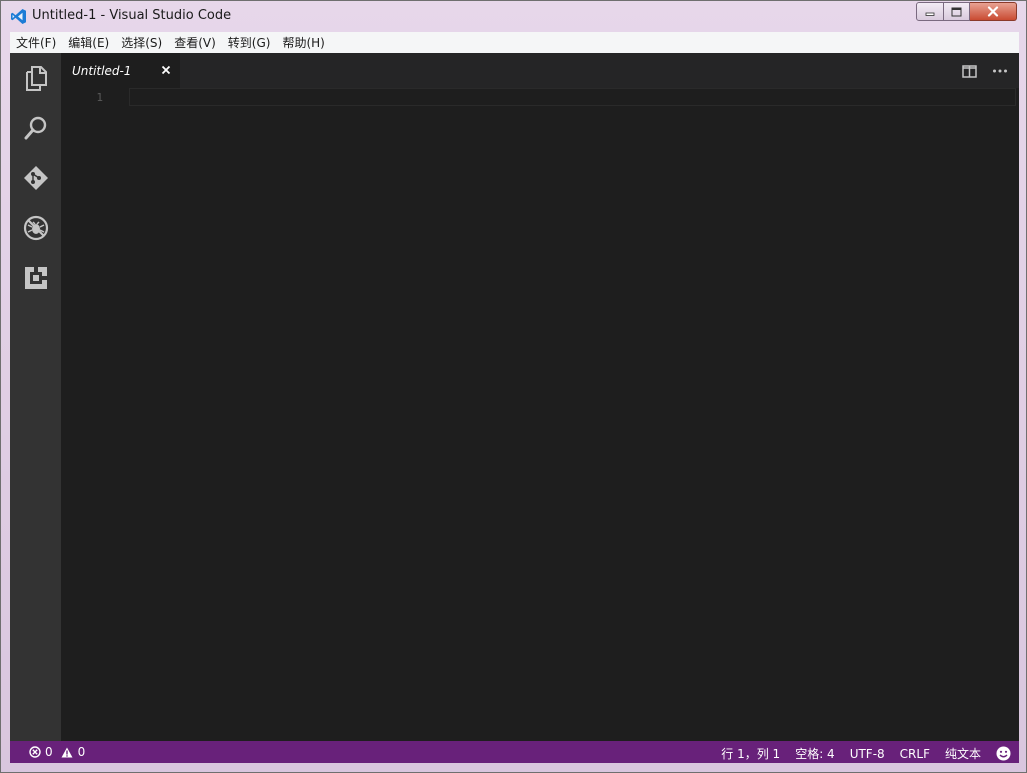 This screenshot has width=1027, height=773. What do you see at coordinates (36, 128) in the screenshot?
I see `search-icon` at bounding box center [36, 128].